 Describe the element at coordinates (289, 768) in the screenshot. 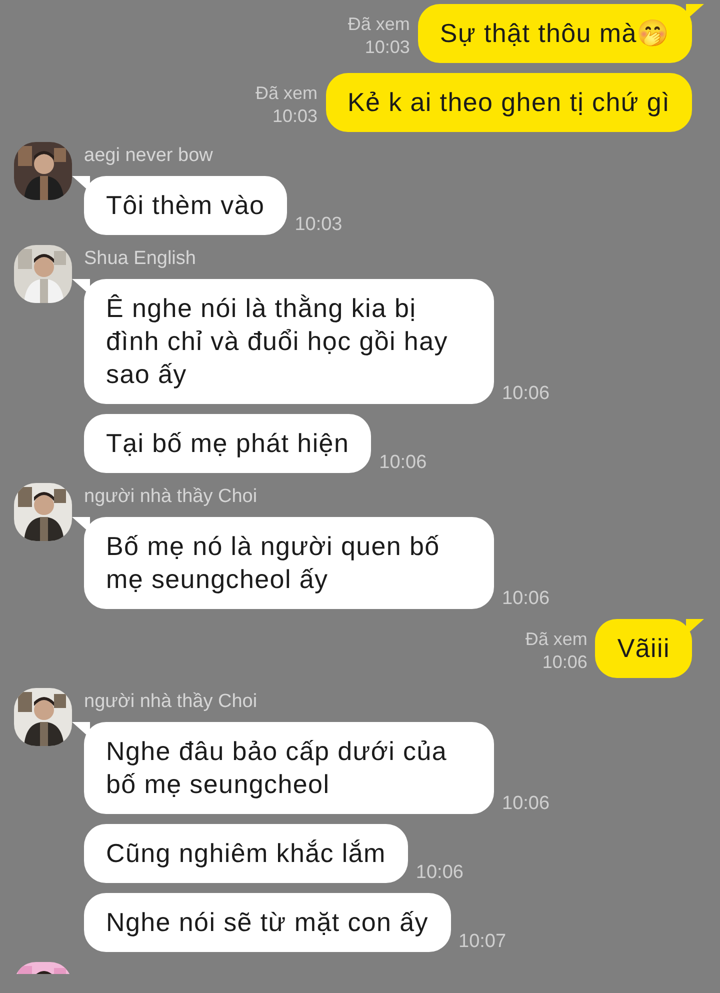

I see `message-bubble: Nghe đâu bảo cấp dưới của bố mẹ seungcheol` at that location.